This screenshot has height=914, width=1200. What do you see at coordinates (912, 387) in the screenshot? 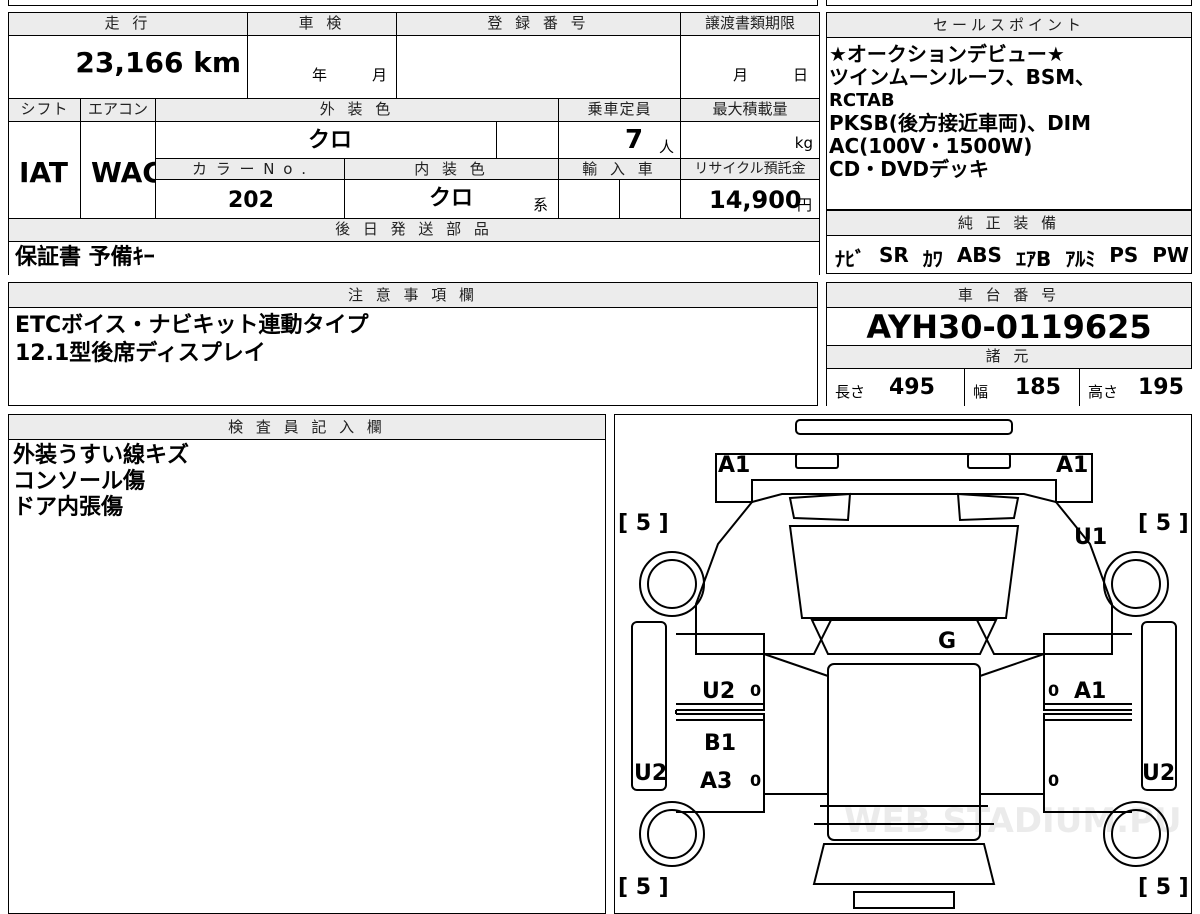
I see `length-value: 495` at bounding box center [912, 387].